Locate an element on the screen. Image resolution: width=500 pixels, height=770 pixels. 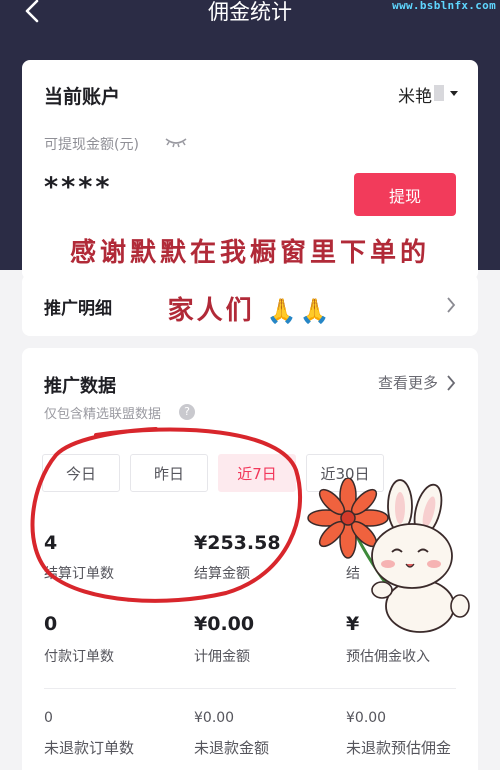
annotation-circle is located at coordinates (166, 515).